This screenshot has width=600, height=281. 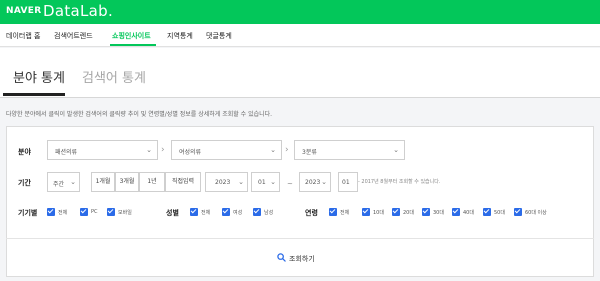 What do you see at coordinates (300, 12) in the screenshot?
I see `top-bar: NAVER DataLab.` at bounding box center [300, 12].